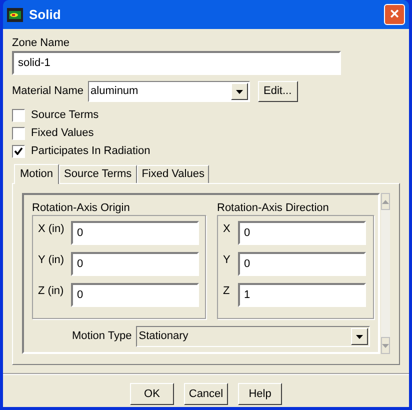 The width and height of the screenshot is (412, 410). I want to click on field-label: Y (in), so click(52, 260).